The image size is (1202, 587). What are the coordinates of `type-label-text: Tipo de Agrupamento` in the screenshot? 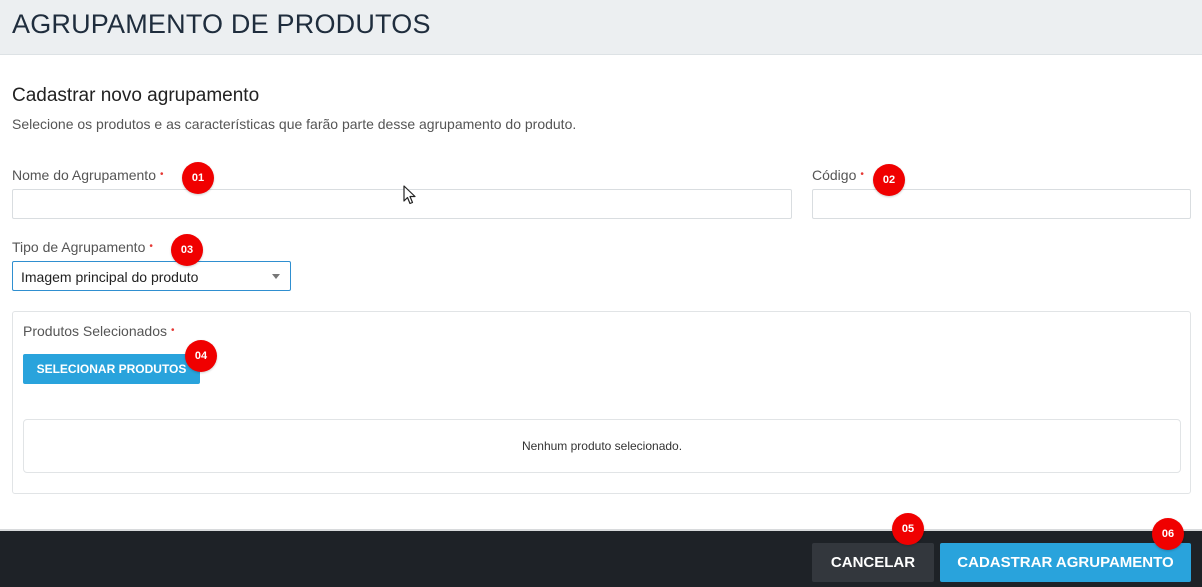 It's located at (79, 247).